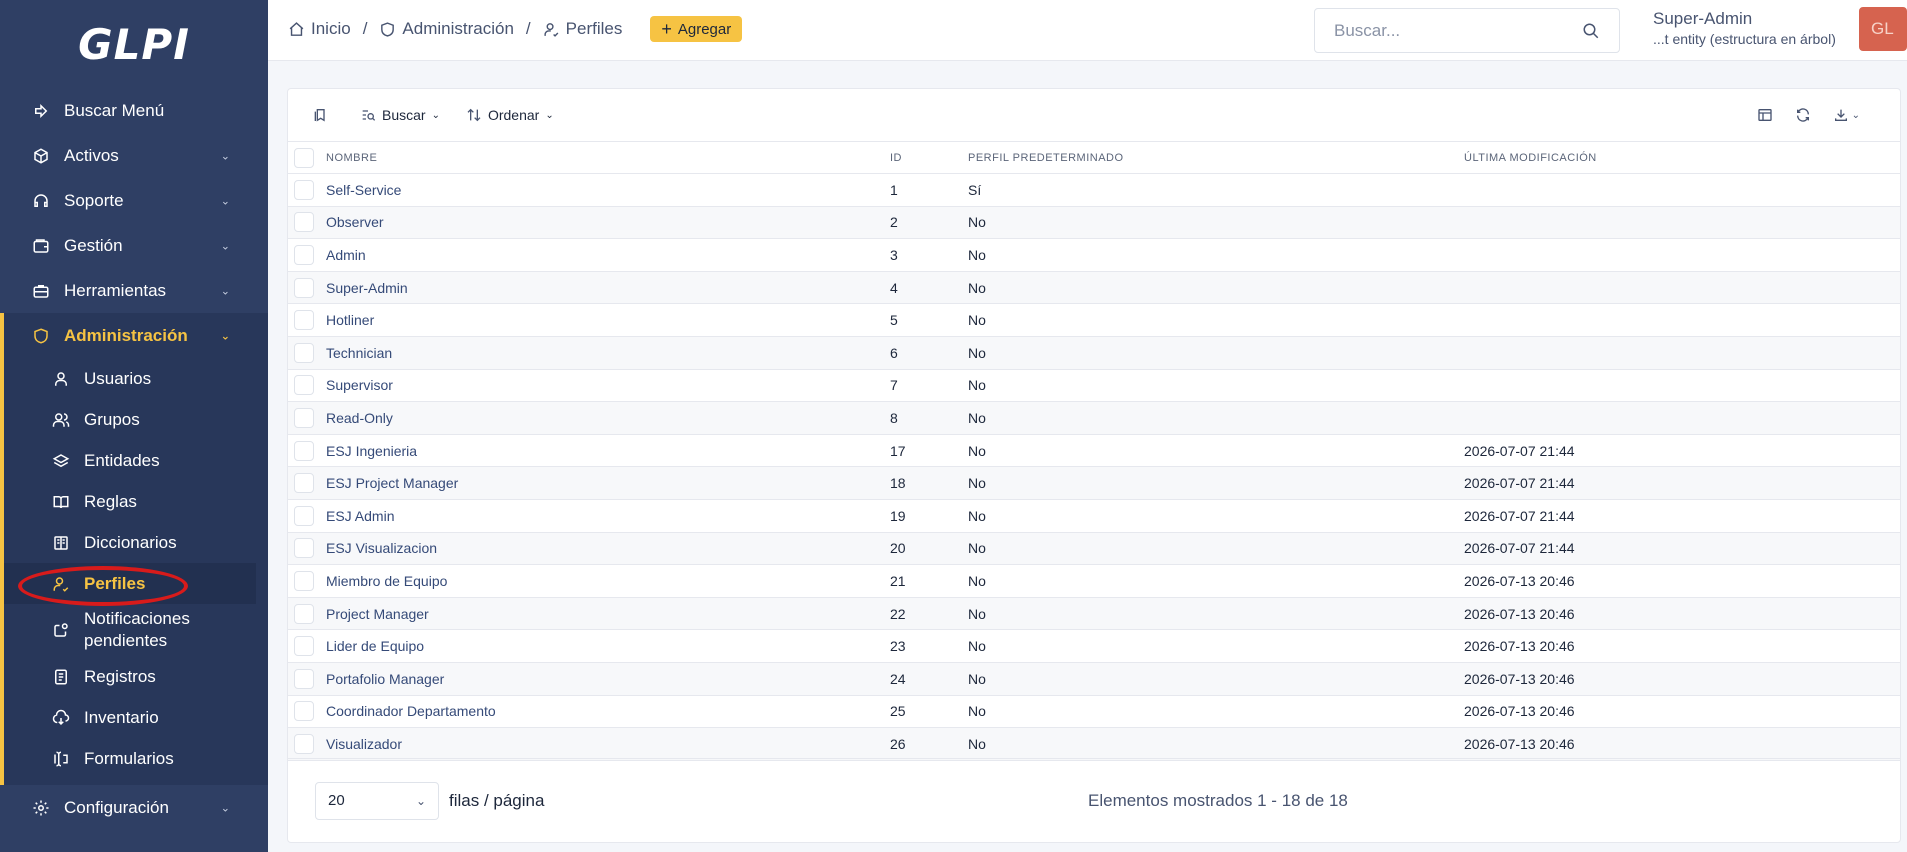 The image size is (1907, 852). What do you see at coordinates (1094, 549) in the screenshot?
I see `table-row: ESJ Visualizacion 20 No 2026-07-07 21:44` at bounding box center [1094, 549].